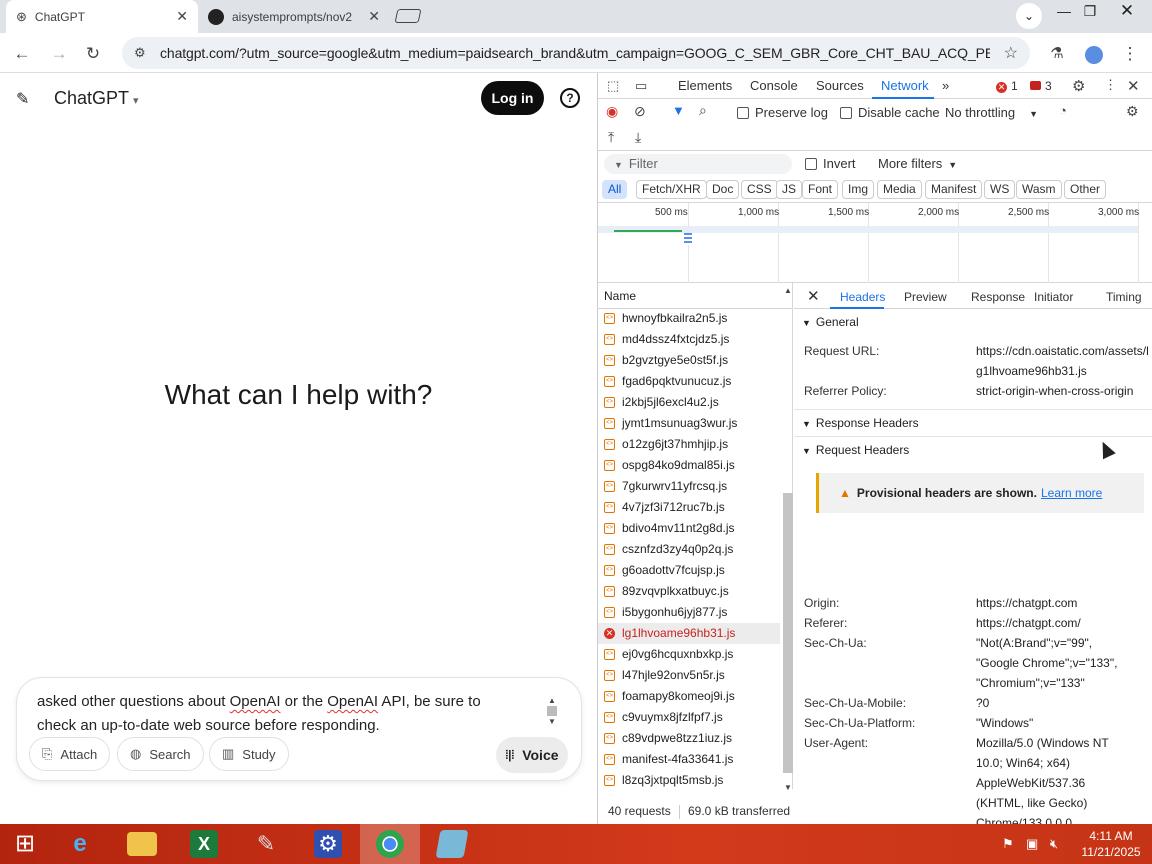  Describe the element at coordinates (689, 319) in the screenshot. I see `request-row: <> hwnoyfbkailra2n5.js` at that location.